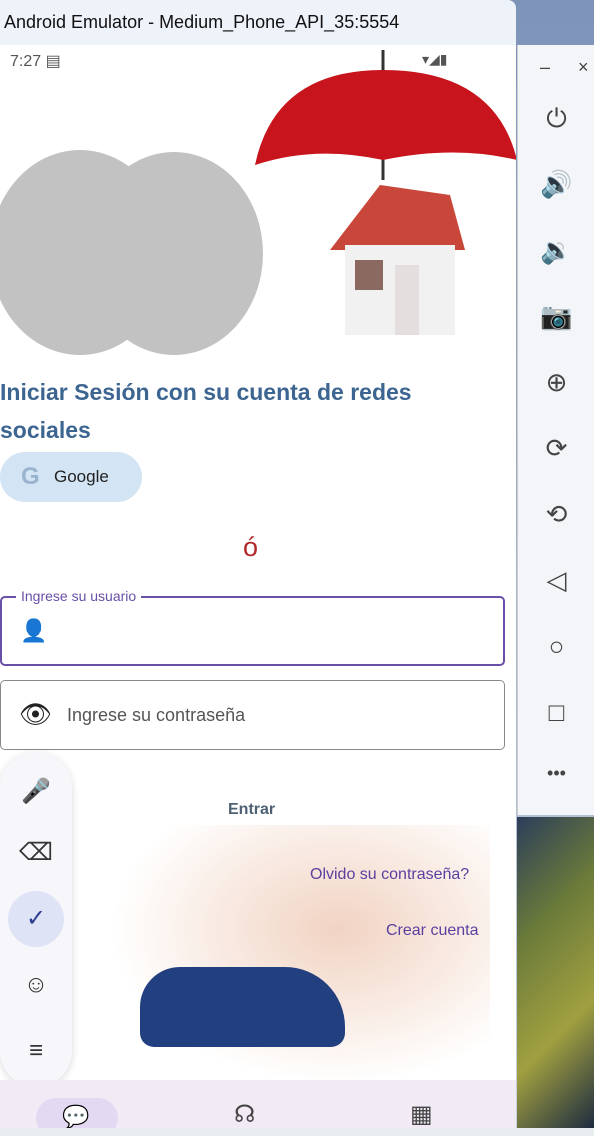  Describe the element at coordinates (252, 715) in the screenshot. I see `password-input: 👁 Ingrese su contraseña` at that location.